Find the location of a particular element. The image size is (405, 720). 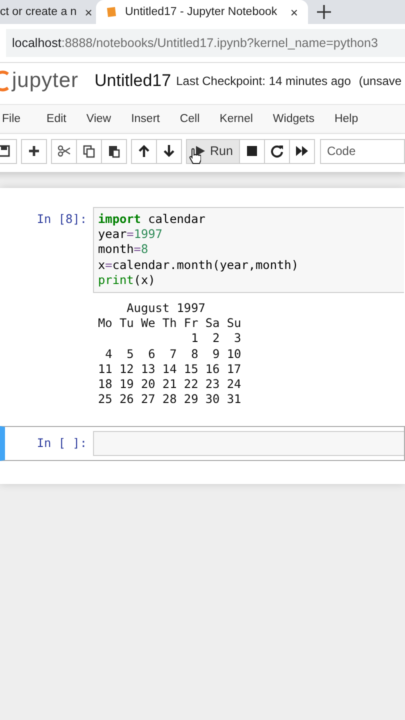

url-host: localhost is located at coordinates (37, 43).